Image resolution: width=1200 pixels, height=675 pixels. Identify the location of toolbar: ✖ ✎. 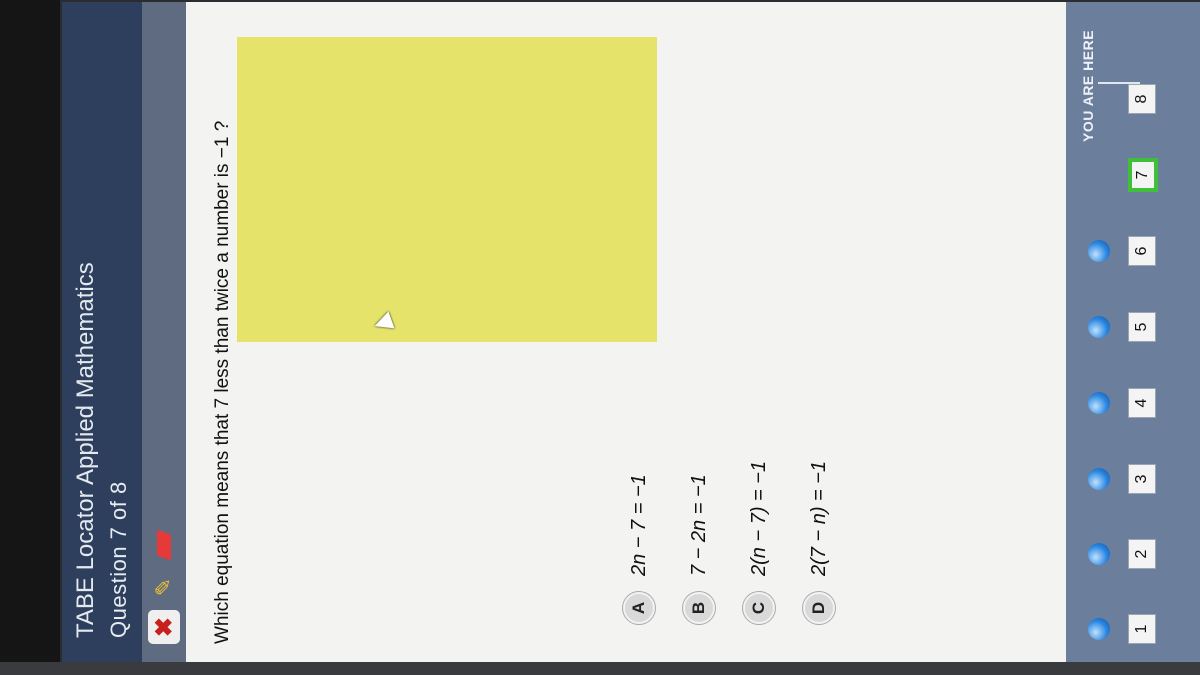
(164, 332).